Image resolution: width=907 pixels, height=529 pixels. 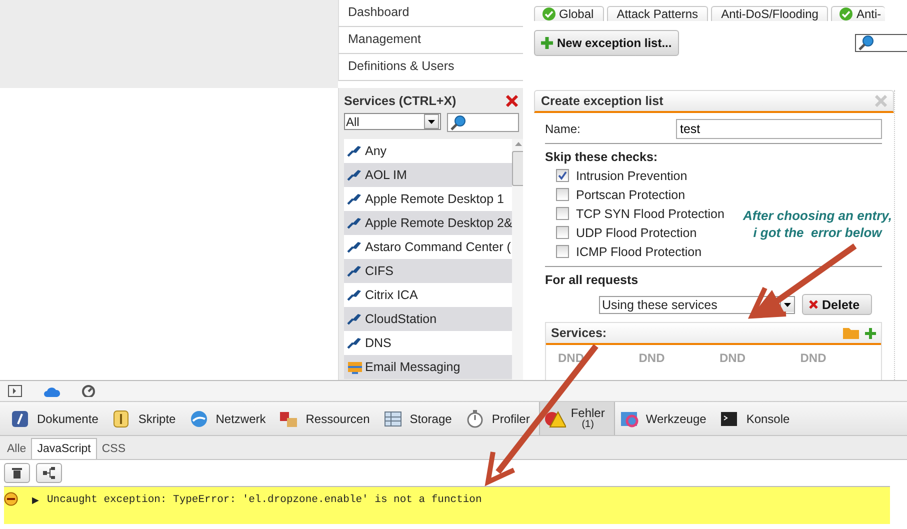 I want to click on devtools-tab: Dokumente, so click(x=57, y=418).